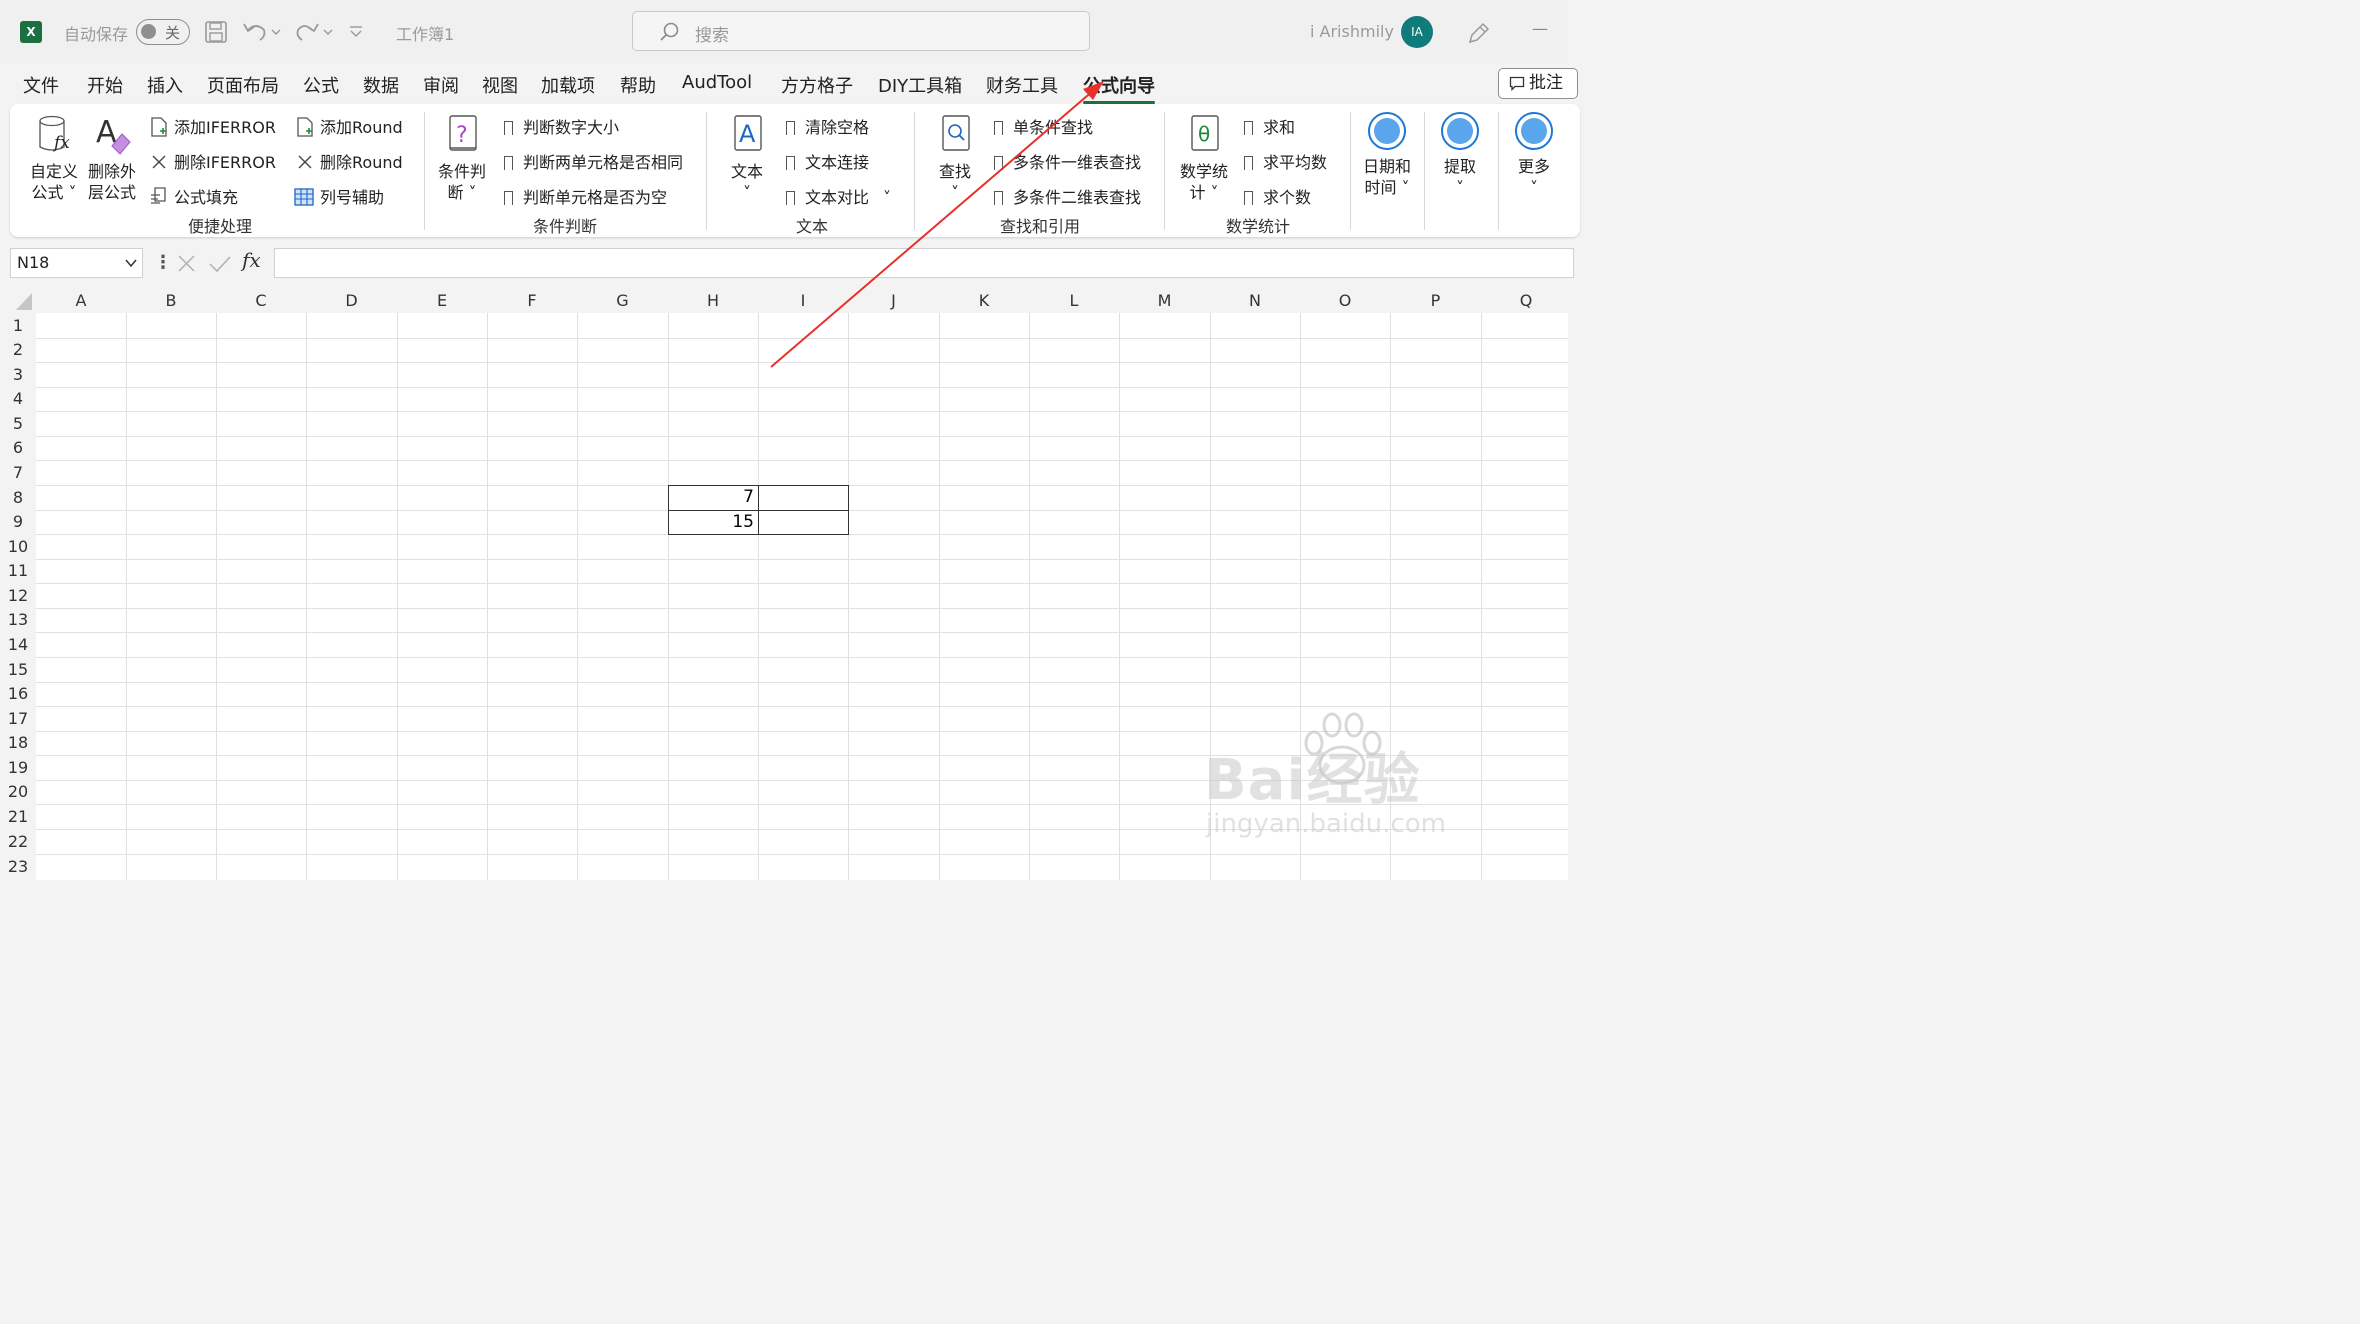 The image size is (2360, 1324). I want to click on single-condition-lookup-button: 单条件查找, so click(1043, 126).